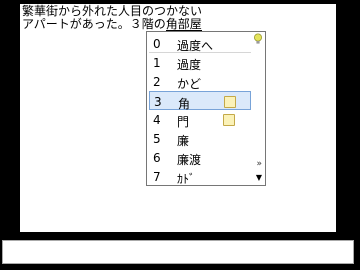 This screenshot has width=360, height=270. I want to click on candidate-number: 7, so click(157, 177).